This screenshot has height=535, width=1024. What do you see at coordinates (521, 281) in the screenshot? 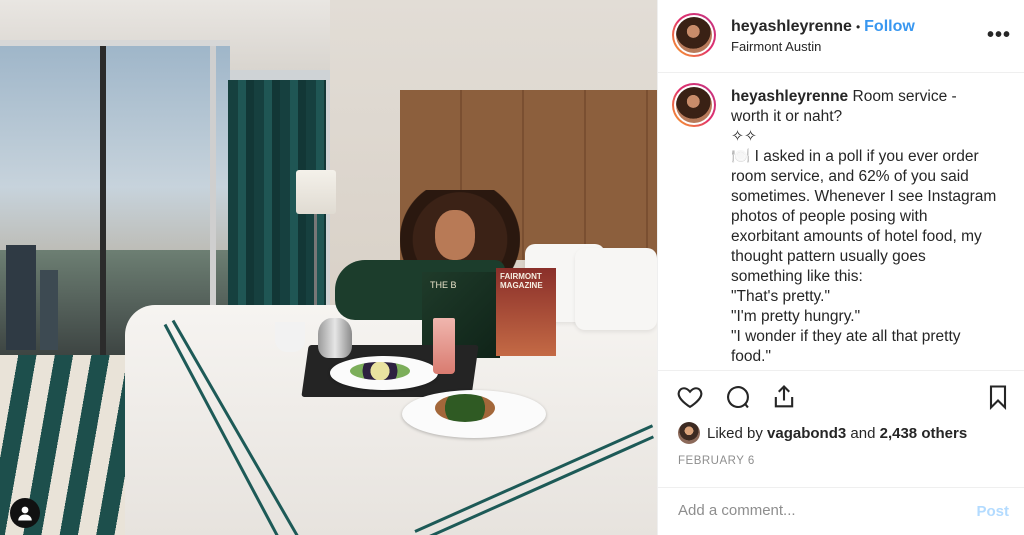
I see `magazine-right-title: FAIRMONT MAGAZINE` at bounding box center [521, 281].